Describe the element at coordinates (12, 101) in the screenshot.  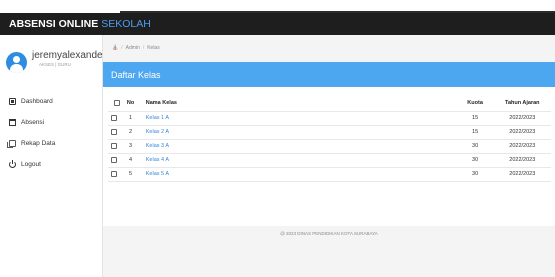
I see `dashboard-icon` at that location.